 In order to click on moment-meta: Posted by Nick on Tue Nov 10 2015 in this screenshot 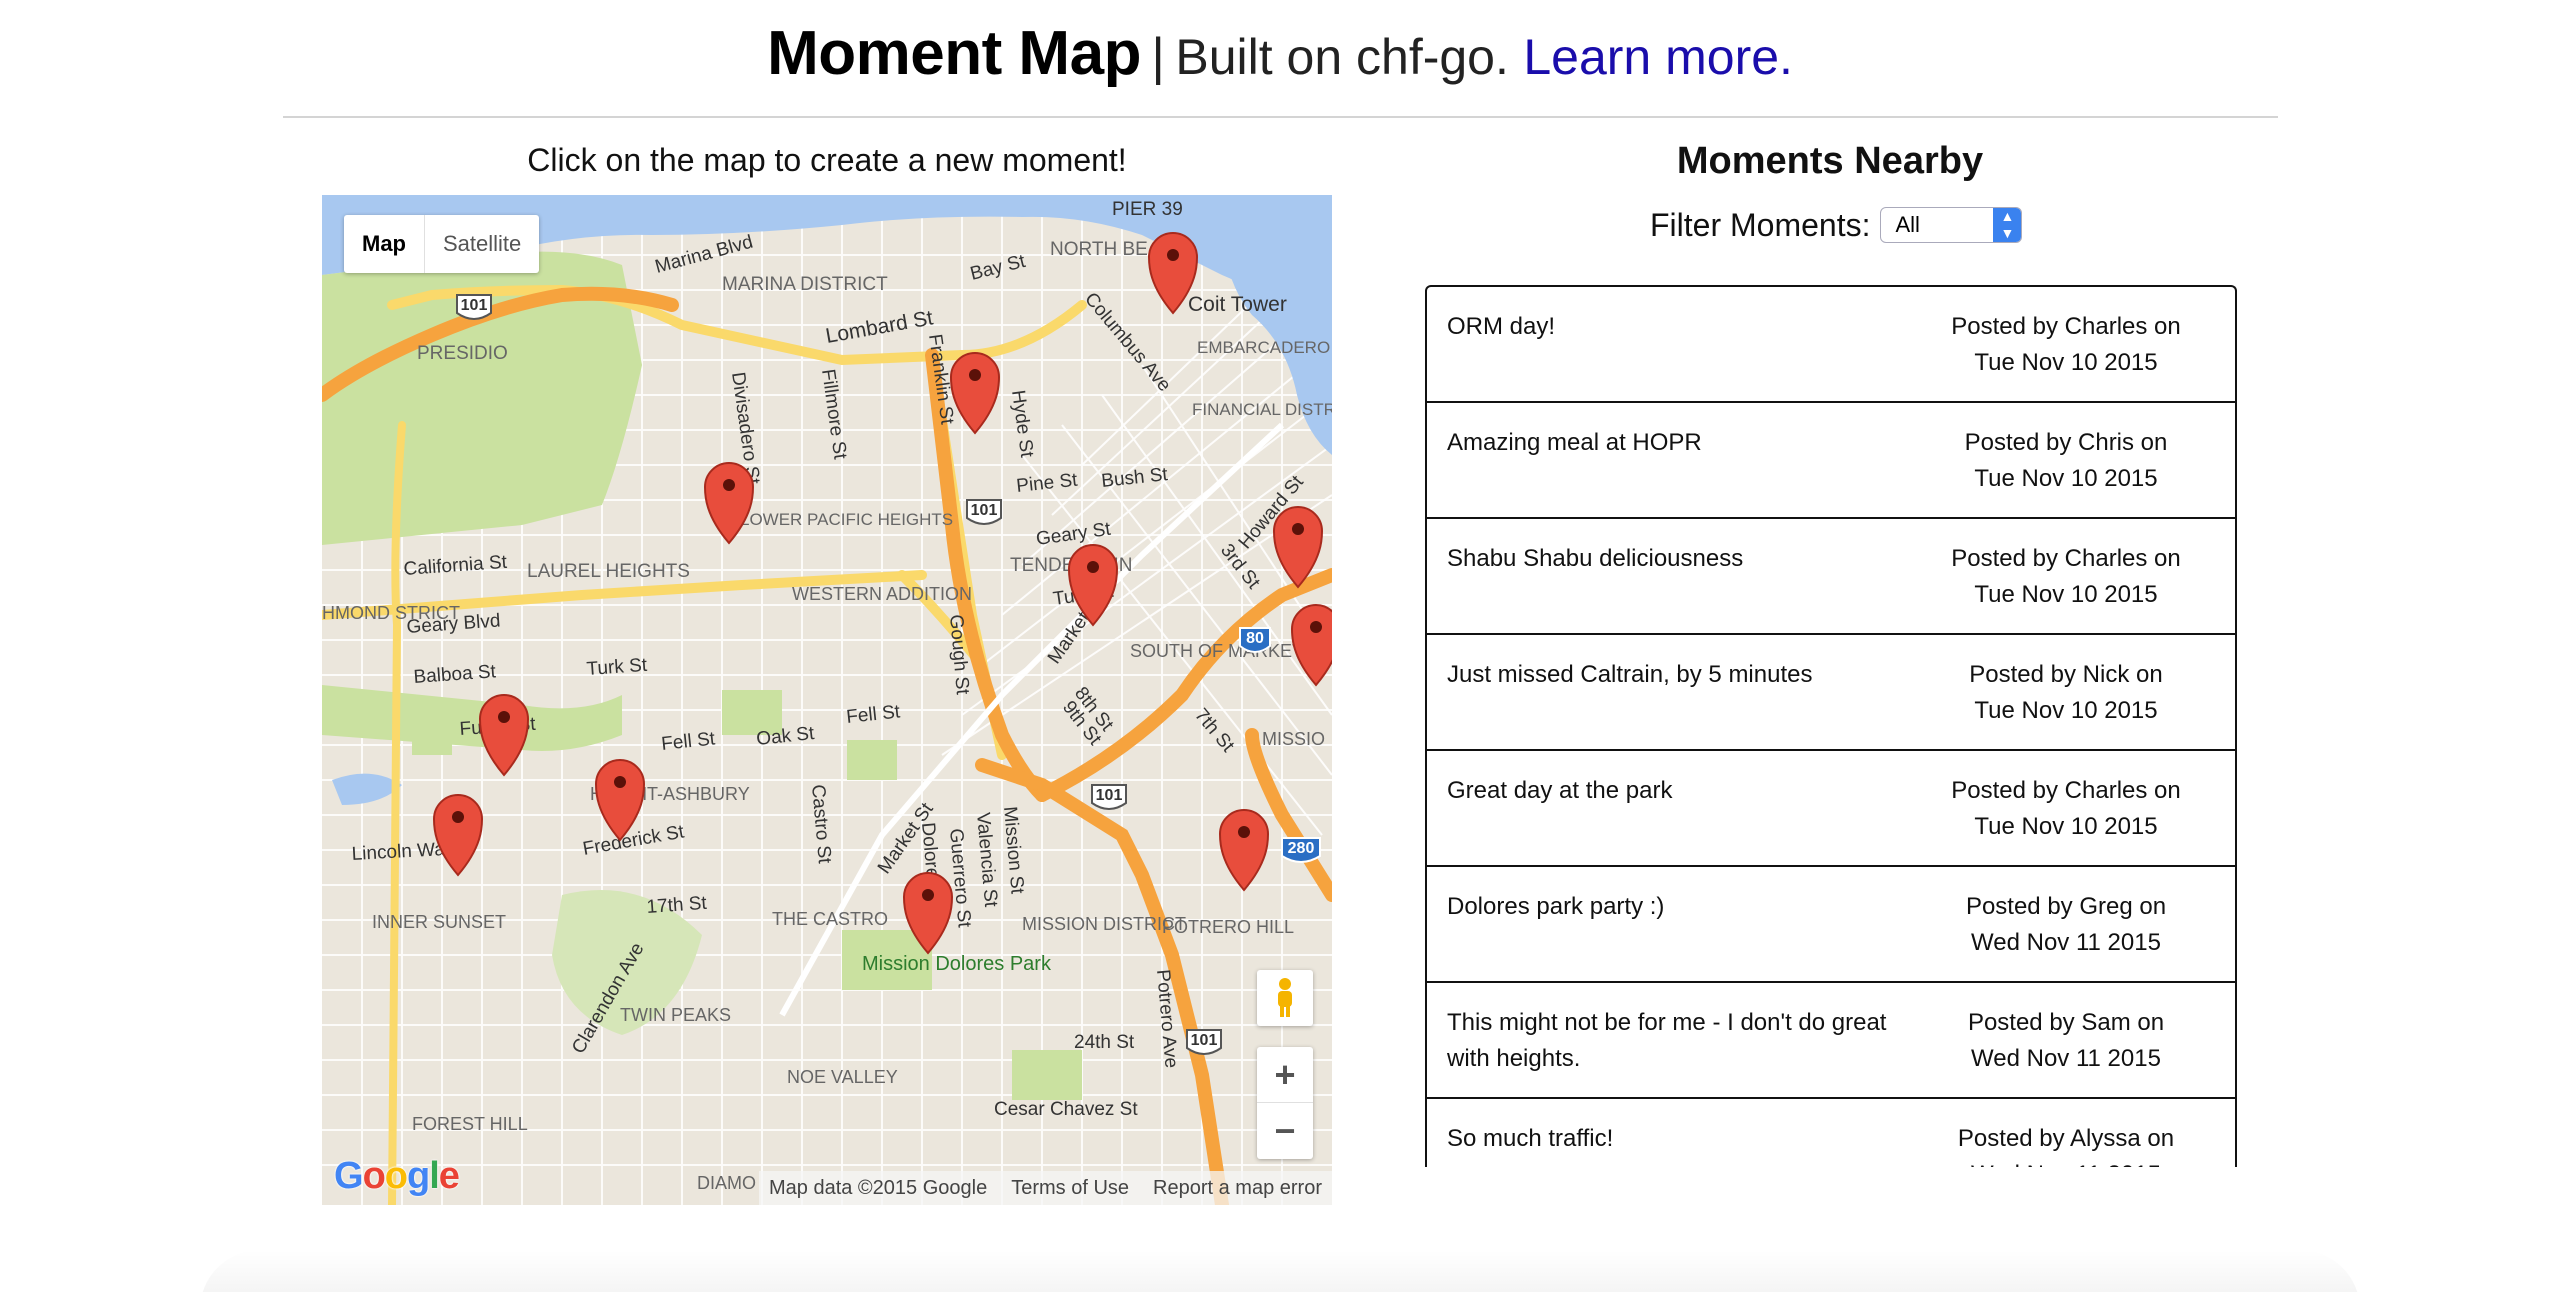, I will do `click(2066, 703)`.